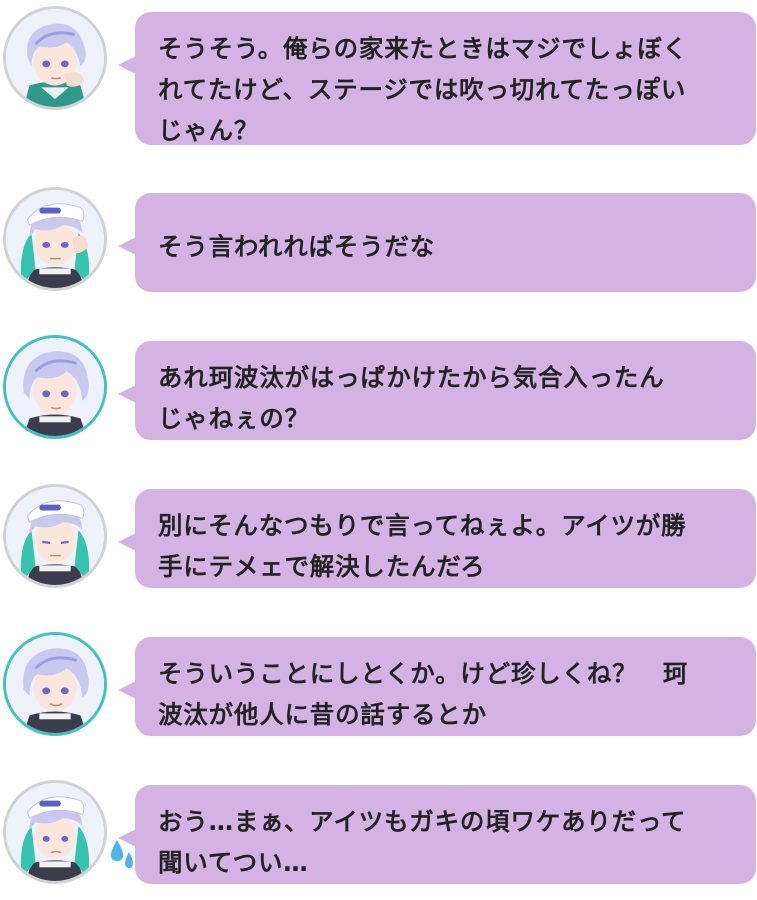  I want to click on message-bubble: そういうことにしとくか。けど珍しくね？ 珂 波汰が他人に昔の話するとか, so click(437, 686).